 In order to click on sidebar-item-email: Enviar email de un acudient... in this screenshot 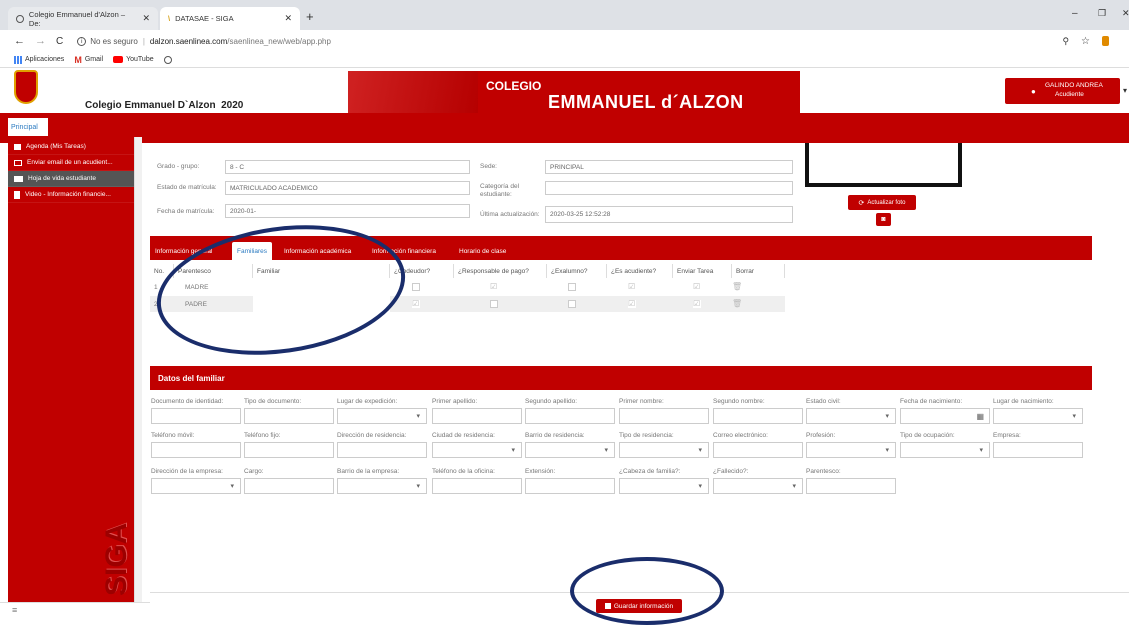, I will do `click(75, 163)`.